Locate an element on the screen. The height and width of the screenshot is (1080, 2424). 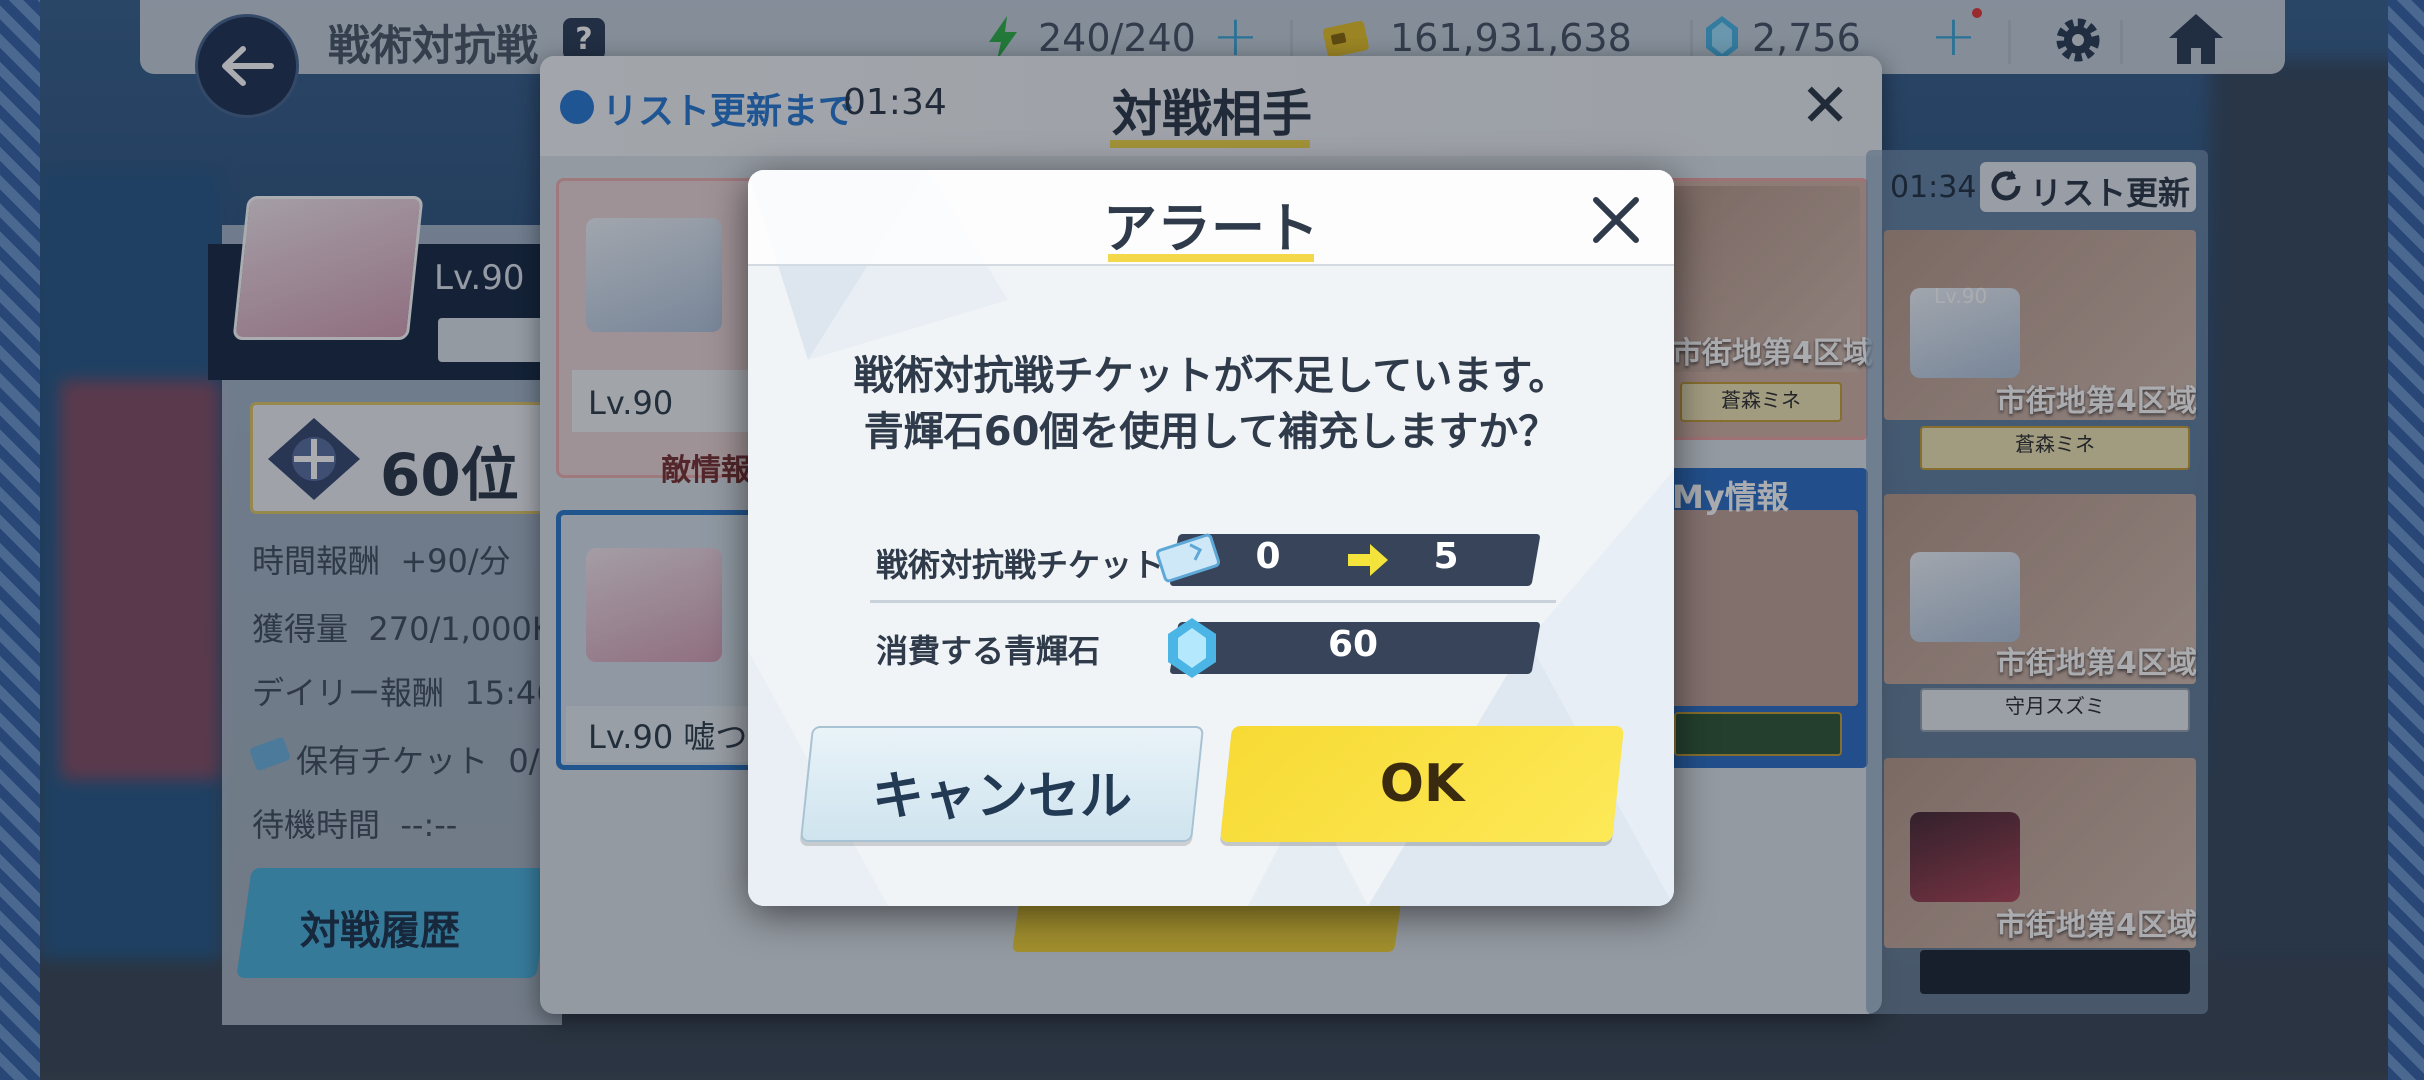
ticket-to-value: 5 is located at coordinates (1446, 556).